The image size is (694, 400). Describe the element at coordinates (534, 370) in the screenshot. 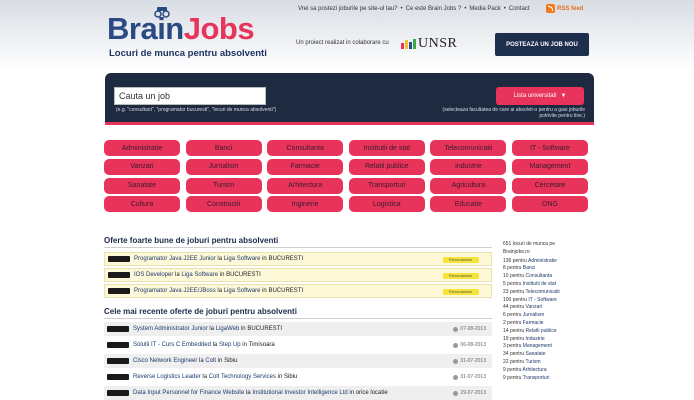

I see `sidebar-item-link: Arhitectura` at that location.